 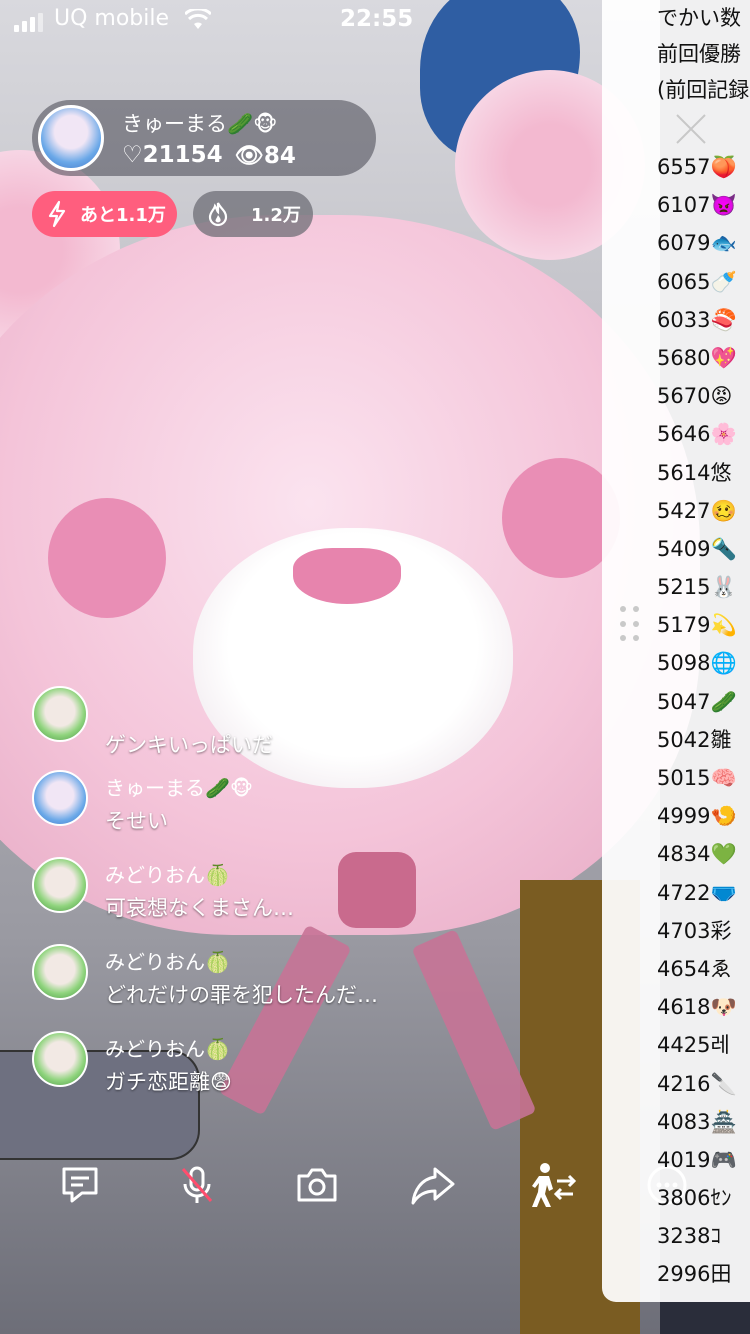 I want to click on carrier-name: UQ mobile, so click(x=112, y=18).